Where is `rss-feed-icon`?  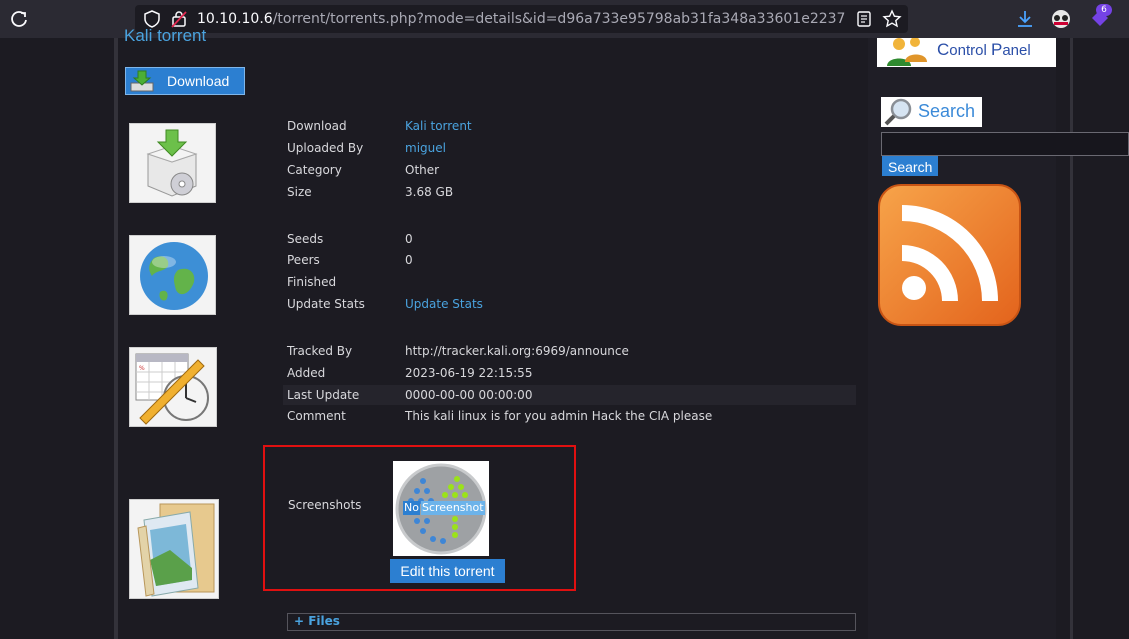
rss-feed-icon is located at coordinates (949, 255).